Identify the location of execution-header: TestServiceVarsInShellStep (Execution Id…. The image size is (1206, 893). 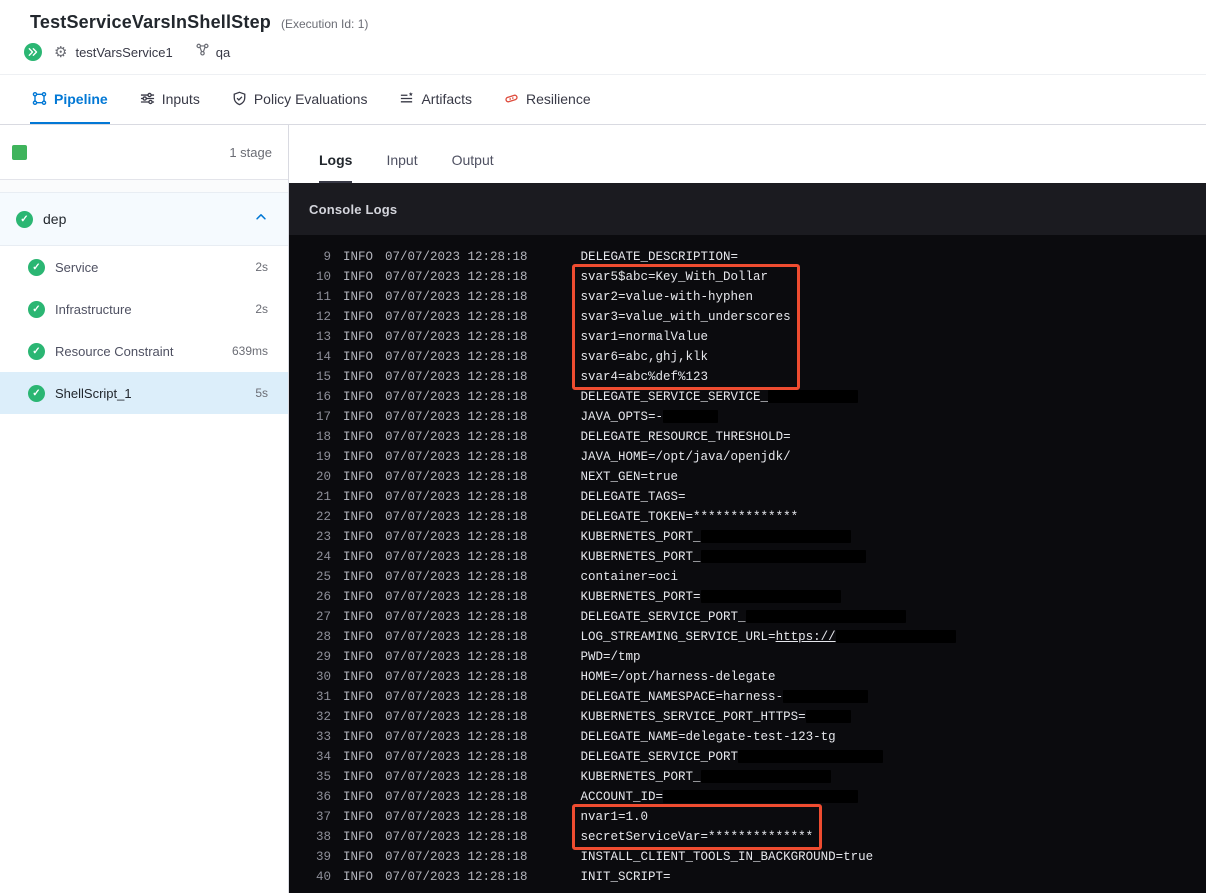
(603, 37).